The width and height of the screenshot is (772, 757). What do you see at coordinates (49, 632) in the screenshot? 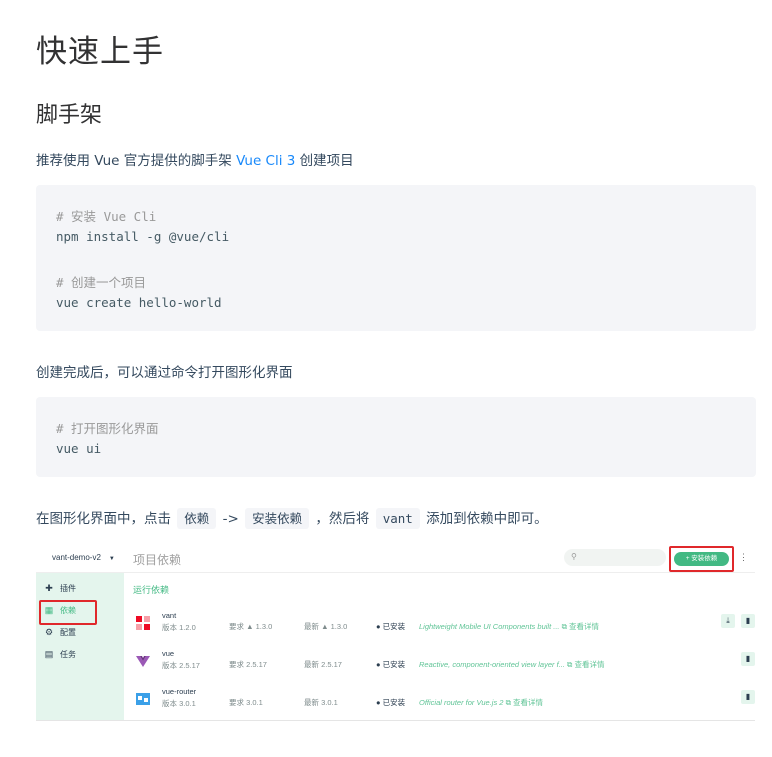
I see `settings-icon: ⚙` at bounding box center [49, 632].